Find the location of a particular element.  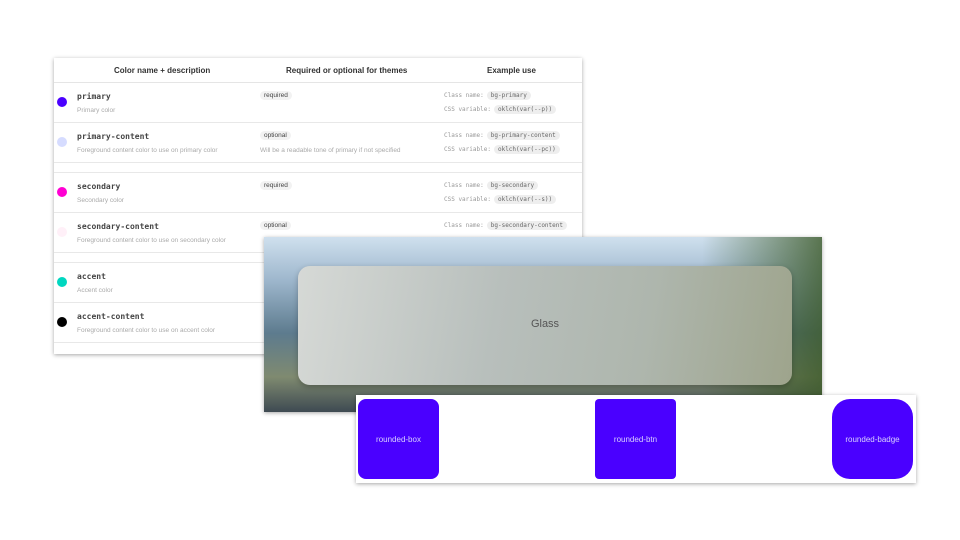

color-name: accent-content is located at coordinates (111, 316).